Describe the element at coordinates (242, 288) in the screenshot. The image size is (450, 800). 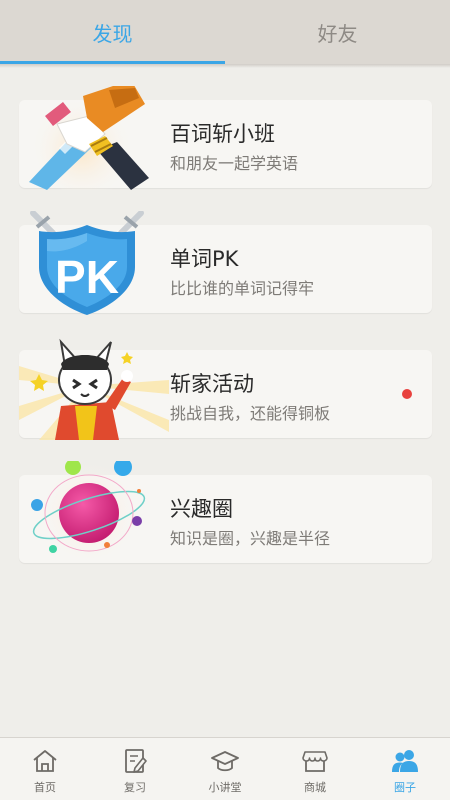
I see `card-subtitle: 比比谁的单词记得牢` at that location.